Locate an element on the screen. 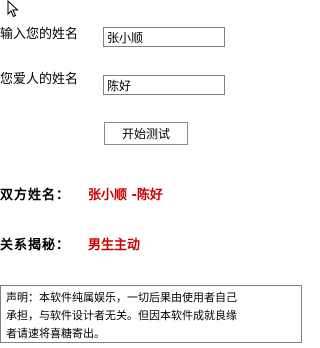  lover-name-input is located at coordinates (164, 85).